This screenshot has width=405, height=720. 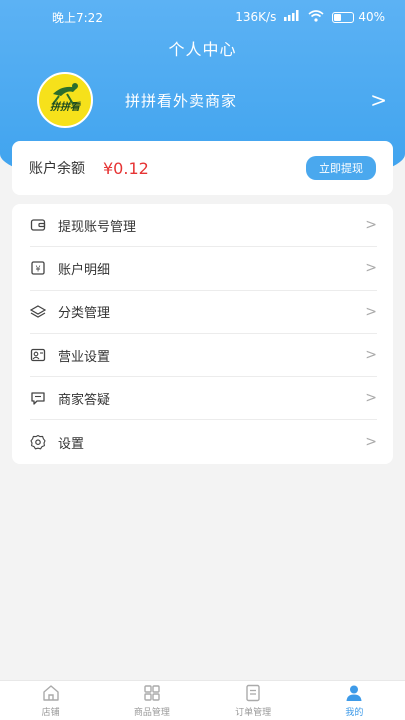 I want to click on battery-indicator: 40%, so click(x=358, y=17).